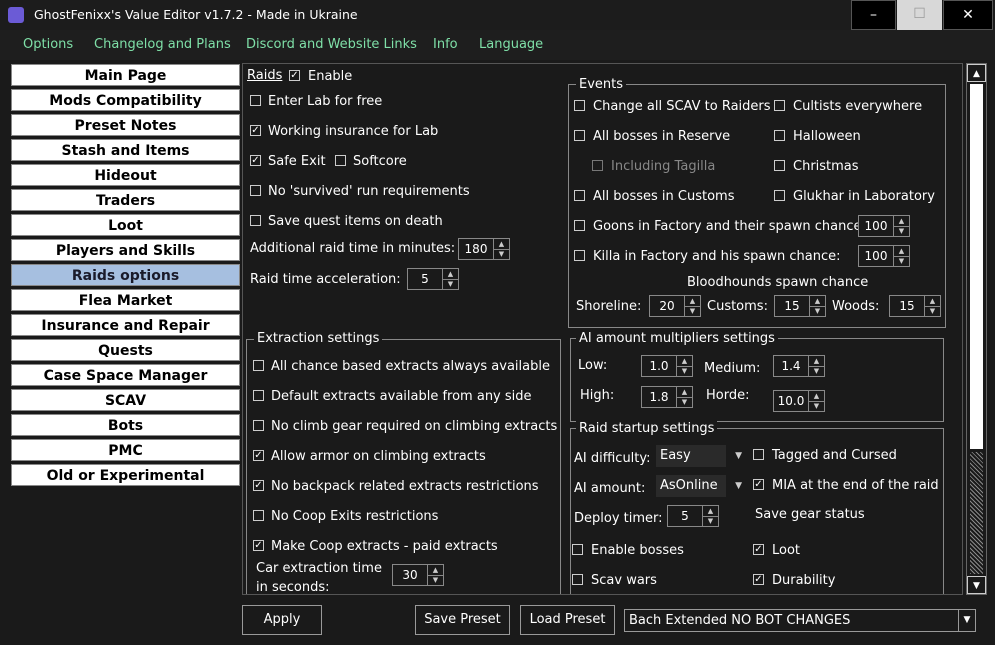  I want to click on tagilla-checkbox, so click(597, 165).